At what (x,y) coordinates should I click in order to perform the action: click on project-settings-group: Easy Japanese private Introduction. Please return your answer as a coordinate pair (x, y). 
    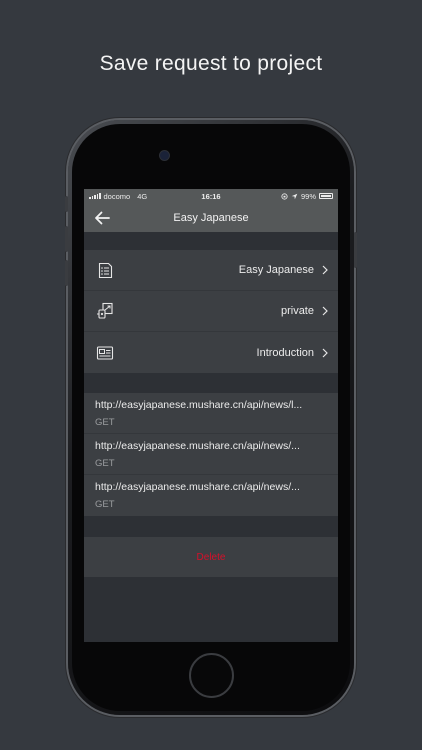
    Looking at the image, I should click on (211, 311).